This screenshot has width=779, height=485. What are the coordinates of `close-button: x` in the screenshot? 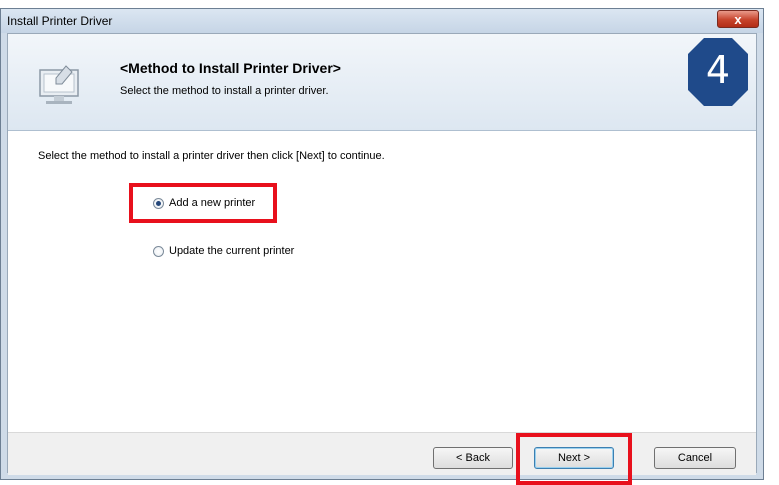 It's located at (738, 19).